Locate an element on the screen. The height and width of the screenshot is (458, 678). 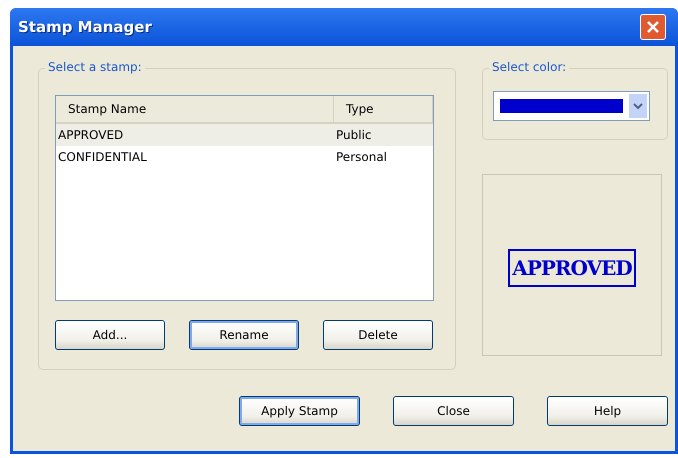
stamp-type: Public is located at coordinates (354, 135).